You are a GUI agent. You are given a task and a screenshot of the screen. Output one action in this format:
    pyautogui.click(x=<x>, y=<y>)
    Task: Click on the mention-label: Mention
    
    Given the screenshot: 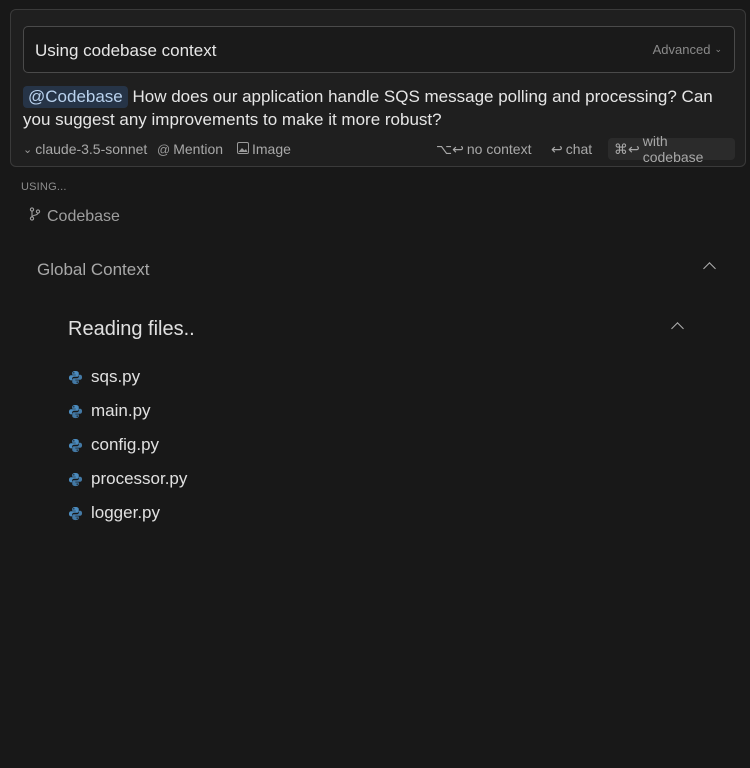 What is the action you would take?
    pyautogui.click(x=198, y=149)
    